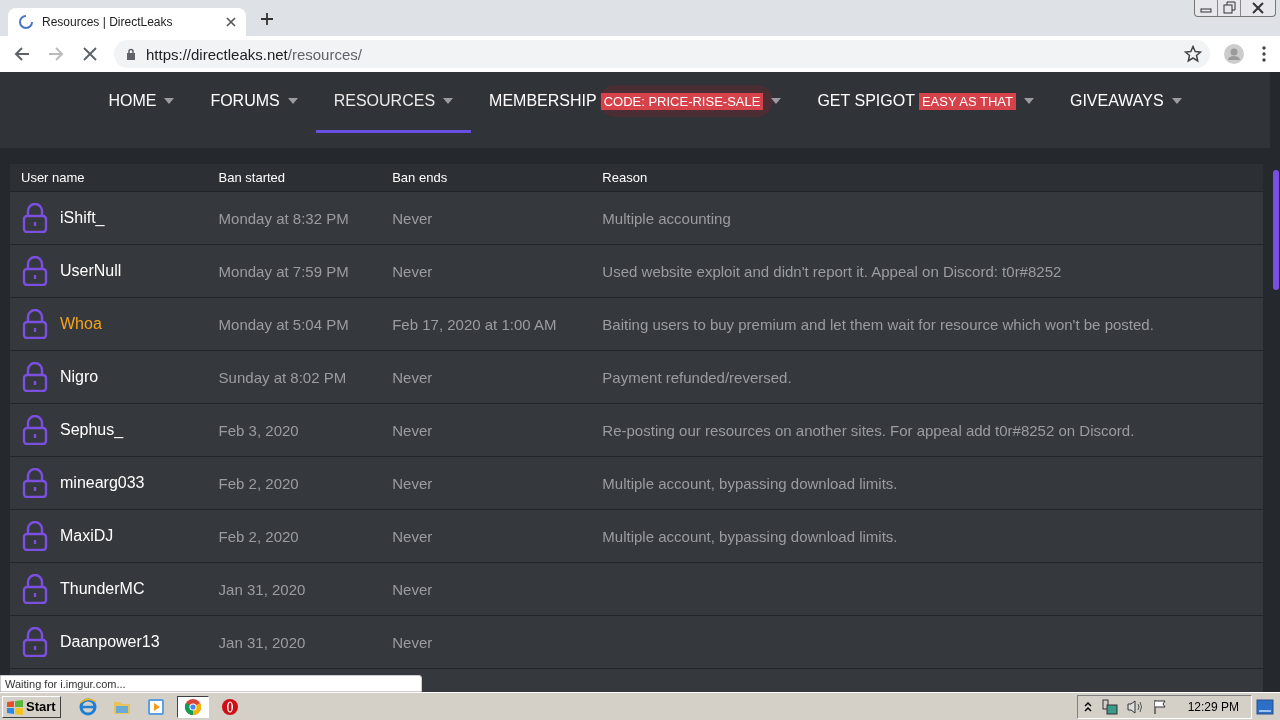 The image size is (1280, 720). I want to click on column-header: User name, so click(53, 177).